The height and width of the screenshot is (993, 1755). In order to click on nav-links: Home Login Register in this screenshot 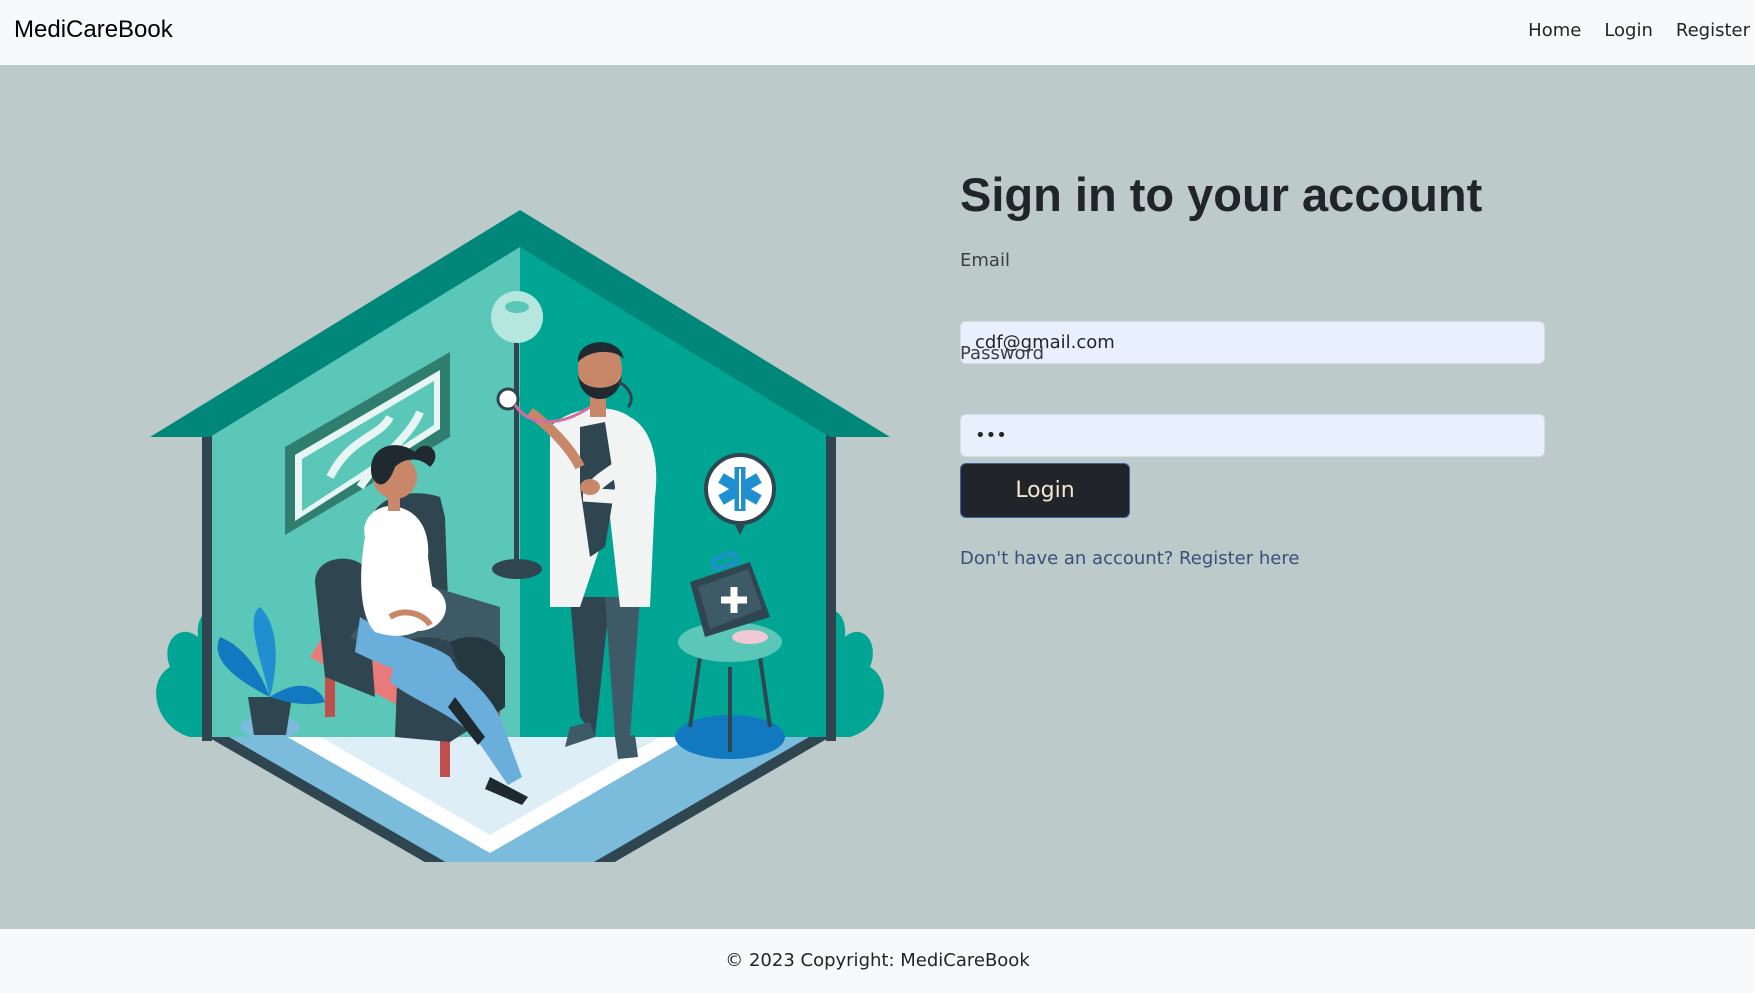, I will do `click(1627, 30)`.